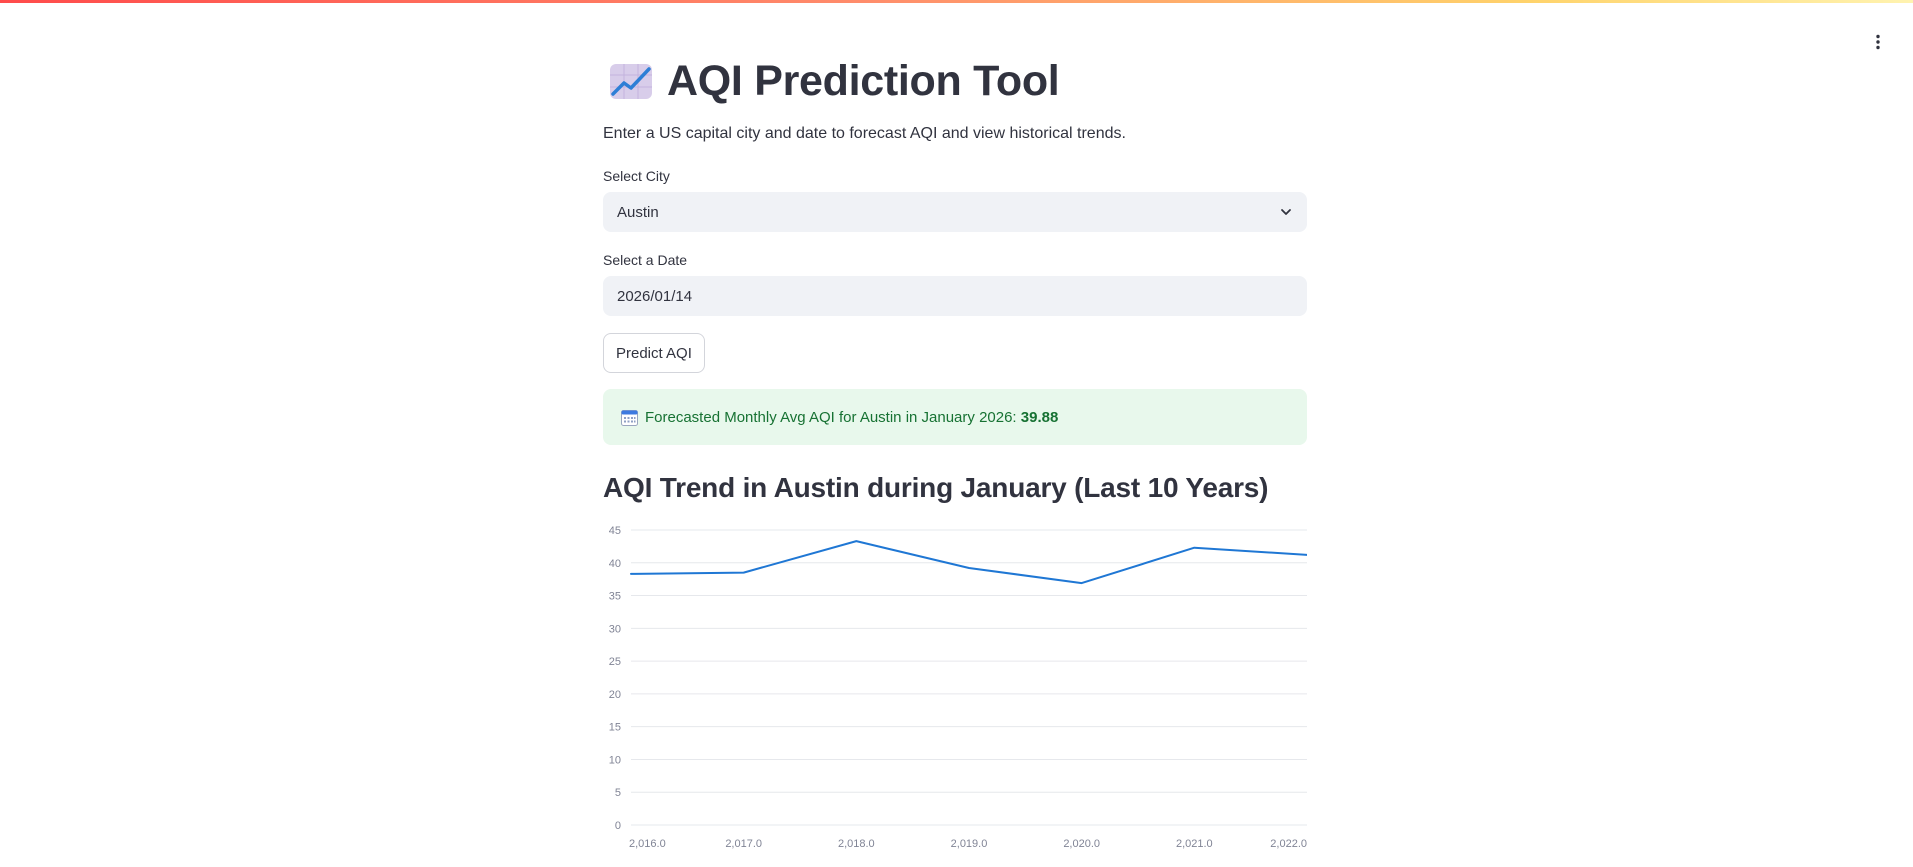 The image size is (1913, 867). Describe the element at coordinates (615, 728) in the screenshot. I see `y-tick-label: 15` at that location.